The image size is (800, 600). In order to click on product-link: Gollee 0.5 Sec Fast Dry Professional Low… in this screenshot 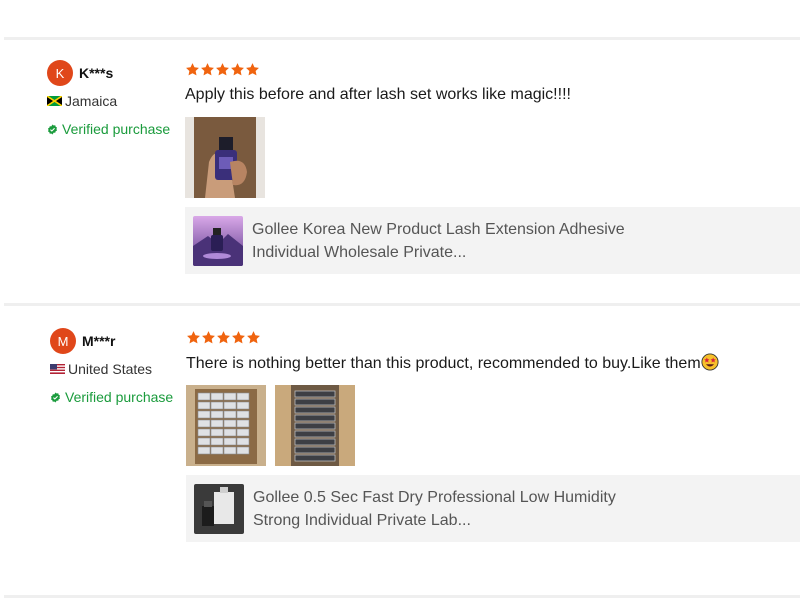, I will do `click(493, 508)`.